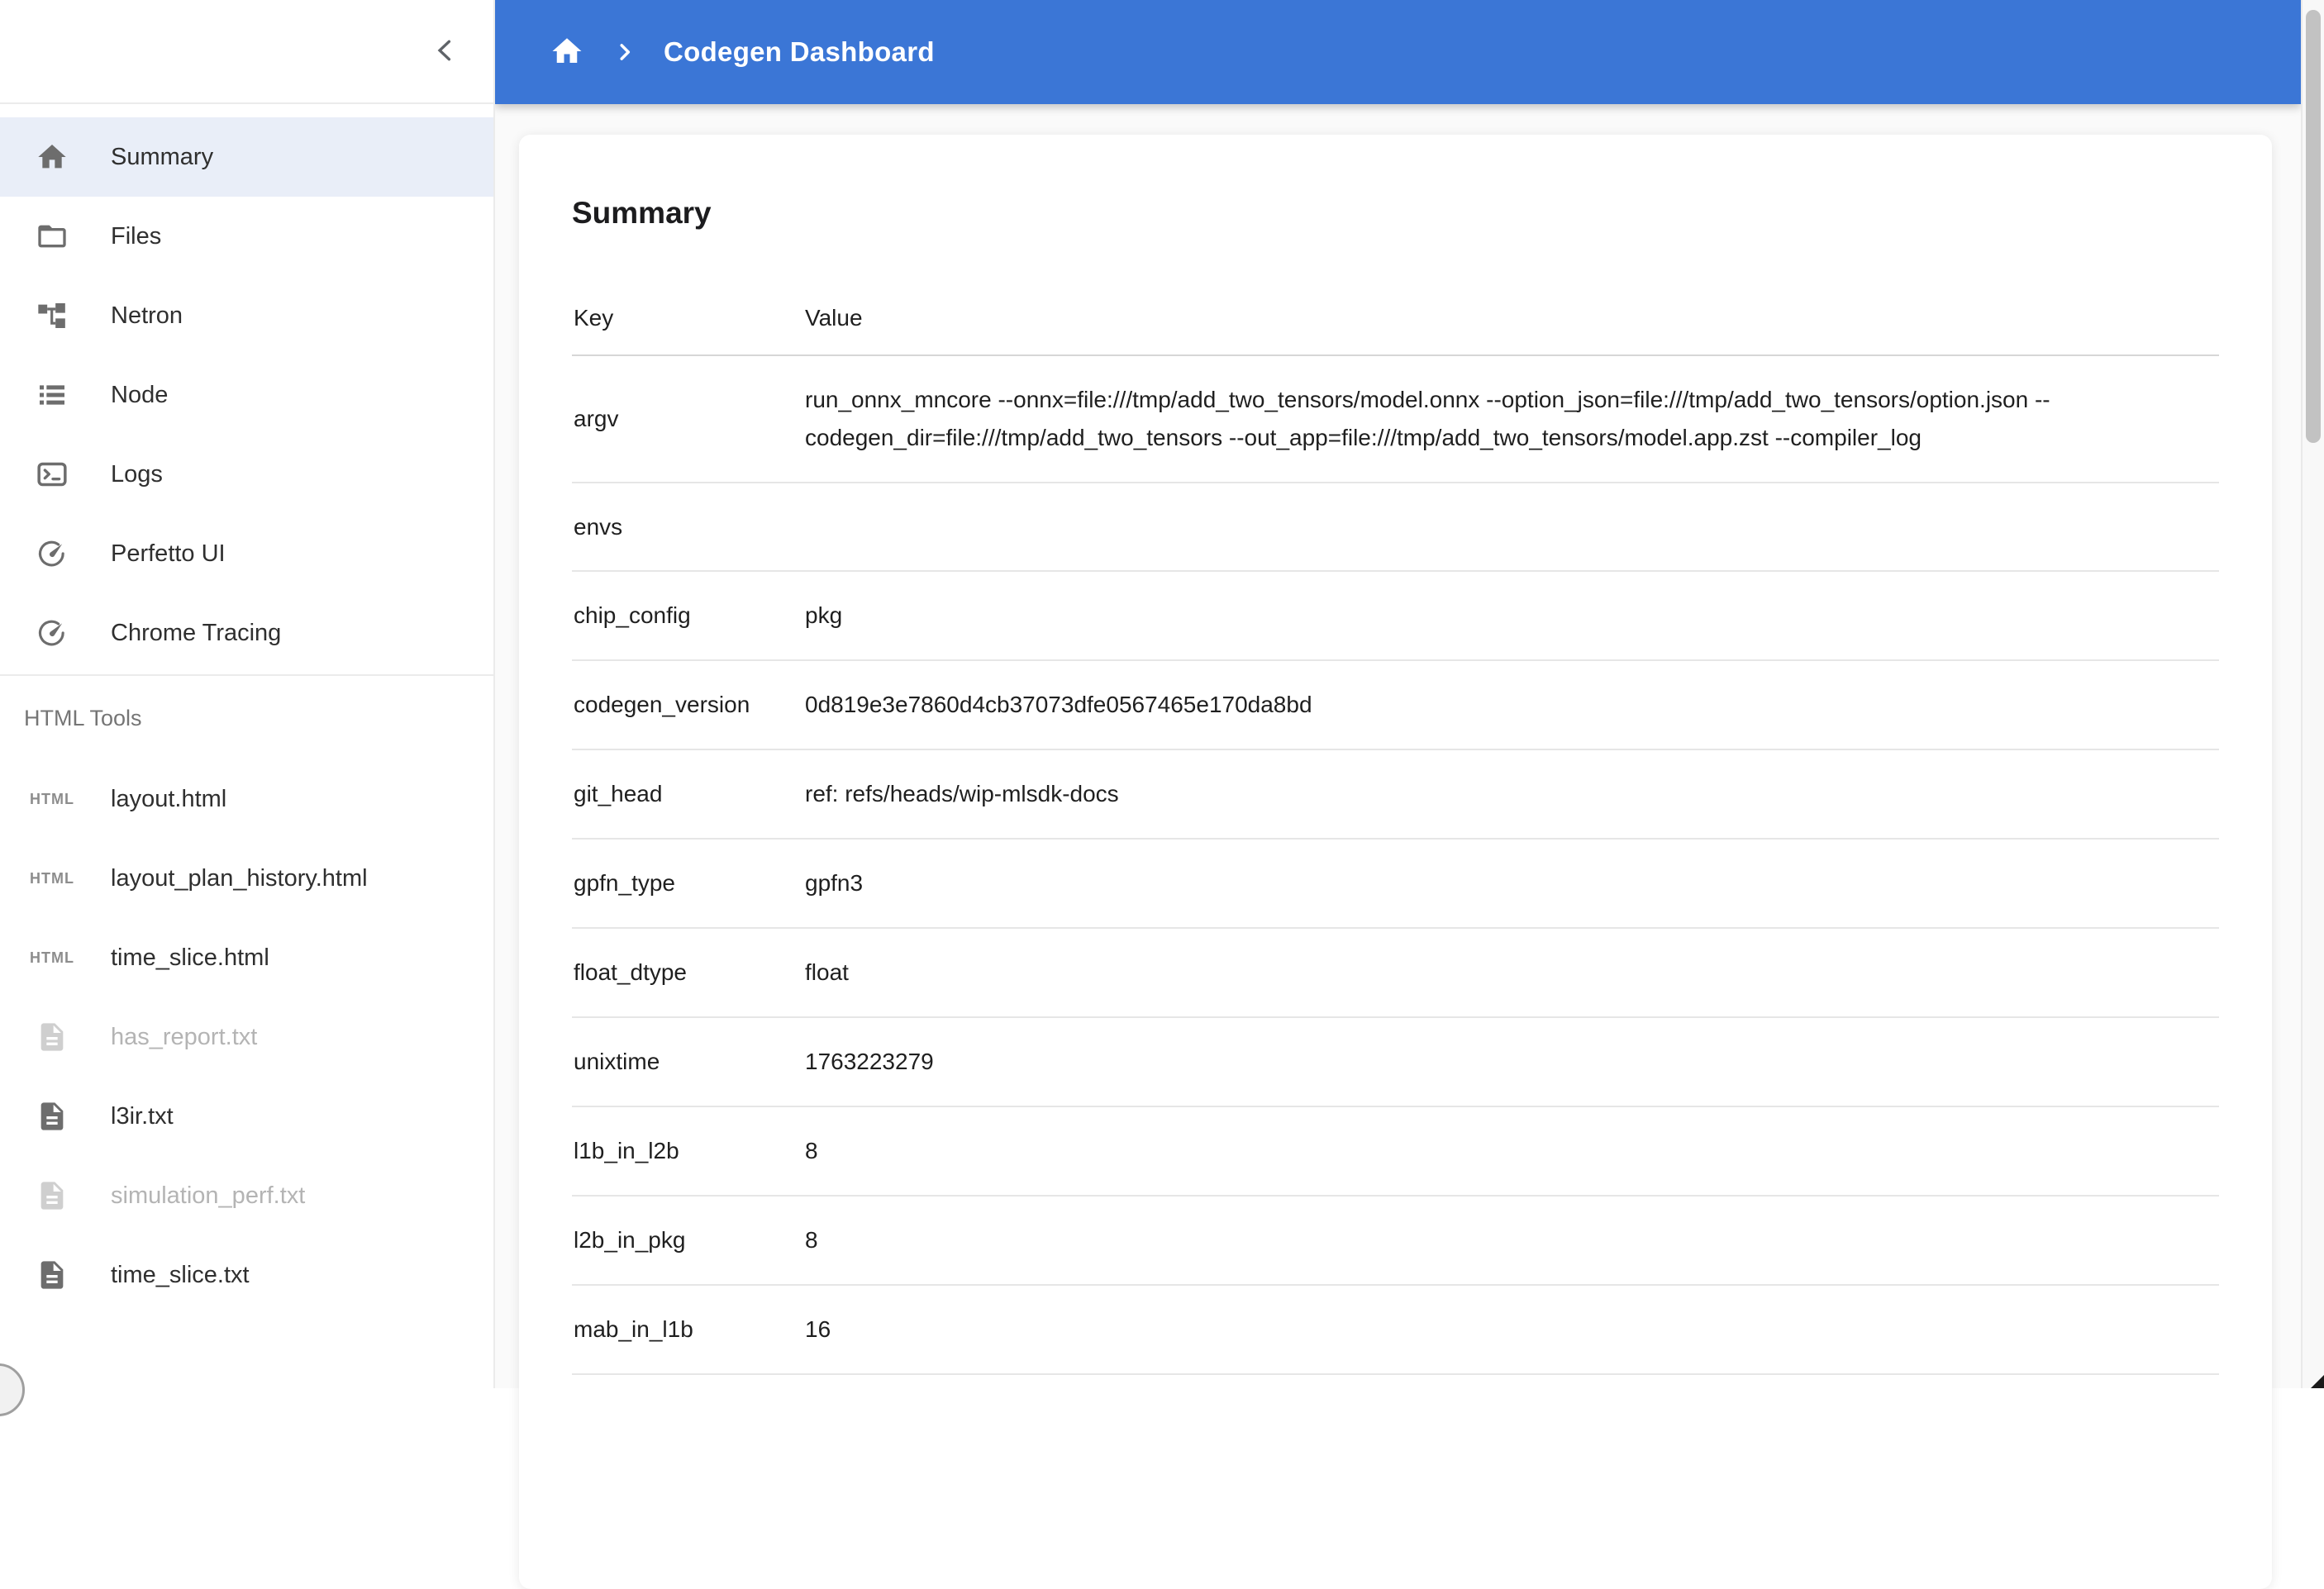 The width and height of the screenshot is (2324, 1589). I want to click on tree-icon, so click(52, 315).